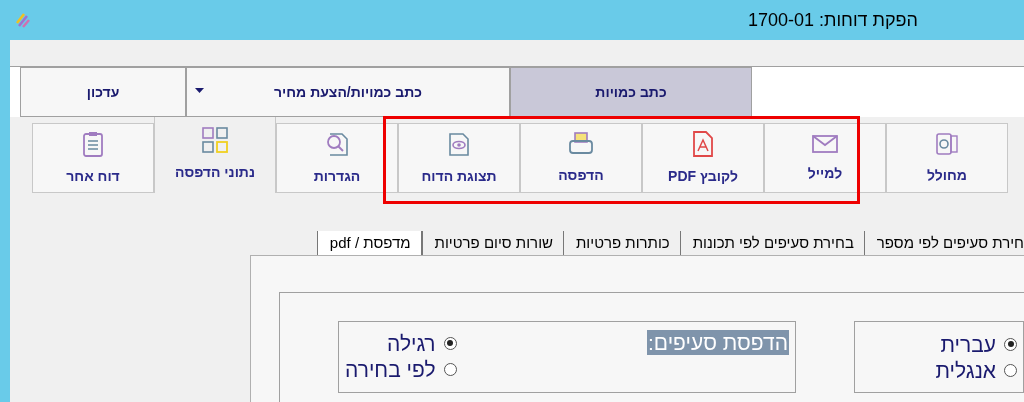  I want to click on toolbar-button: דוח אחר, so click(93, 158).